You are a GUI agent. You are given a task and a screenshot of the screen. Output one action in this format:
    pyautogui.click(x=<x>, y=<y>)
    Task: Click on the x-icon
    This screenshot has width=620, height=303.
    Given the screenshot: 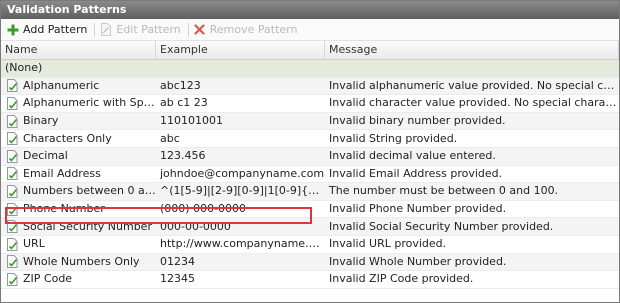 What is the action you would take?
    pyautogui.click(x=200, y=30)
    